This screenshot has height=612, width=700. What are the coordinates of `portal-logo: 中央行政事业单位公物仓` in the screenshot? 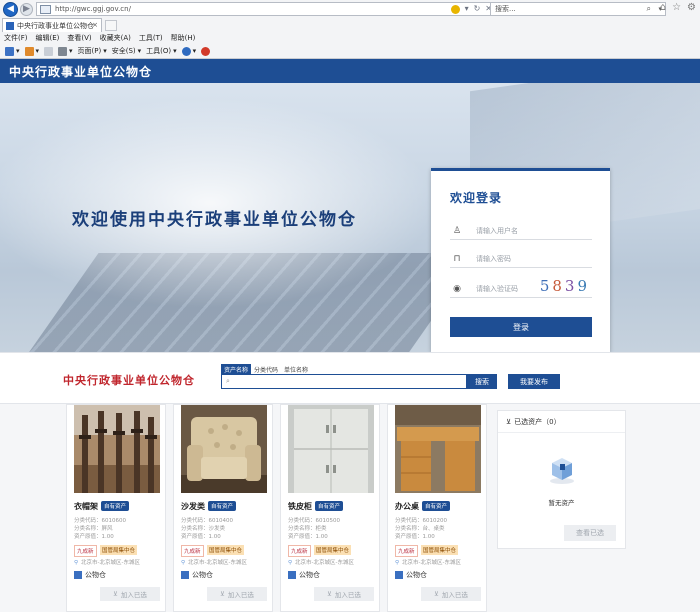 It's located at (129, 380).